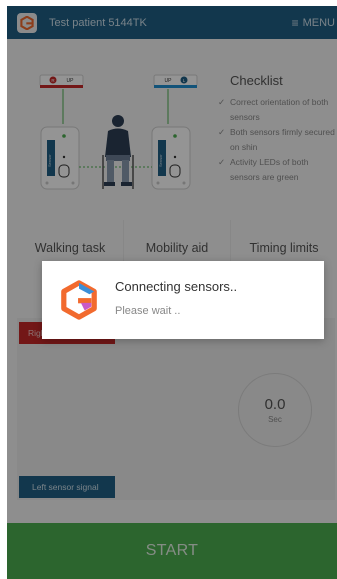 The image size is (337, 579). Describe the element at coordinates (183, 300) in the screenshot. I see `connecting-dialog: Connecting sensors.. Please wait ..` at that location.